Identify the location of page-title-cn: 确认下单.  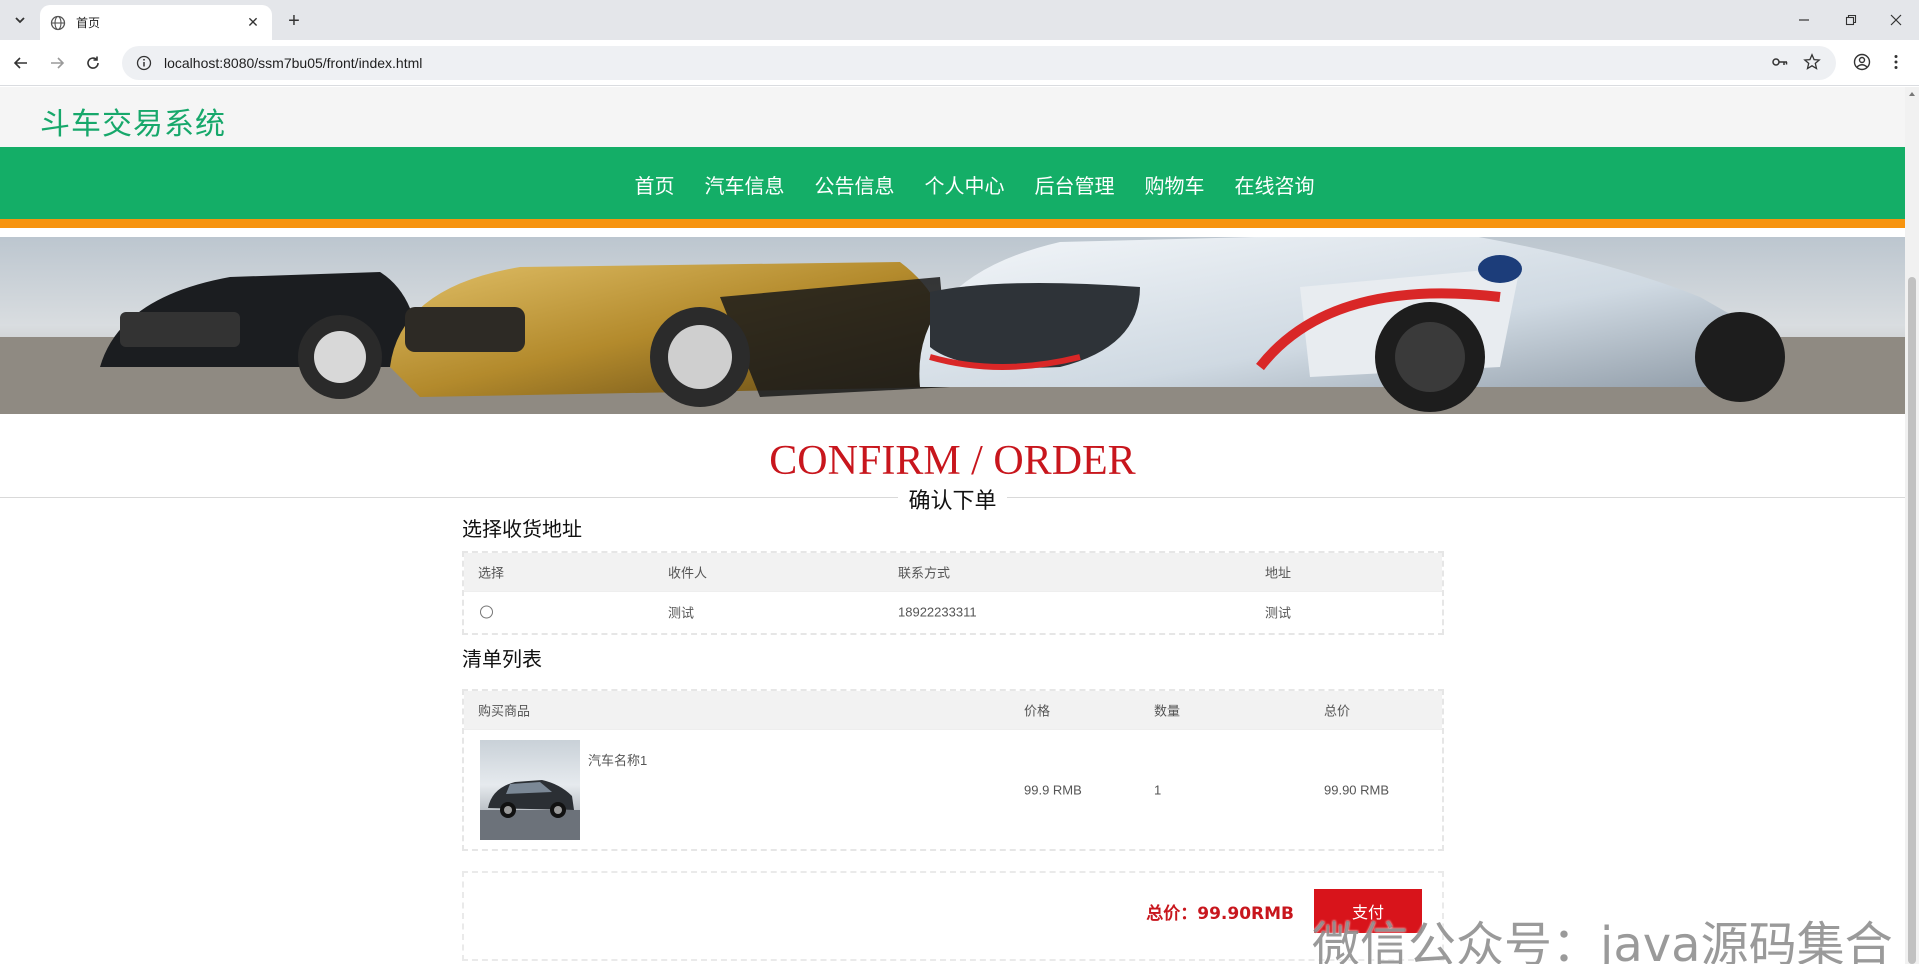
(952, 499).